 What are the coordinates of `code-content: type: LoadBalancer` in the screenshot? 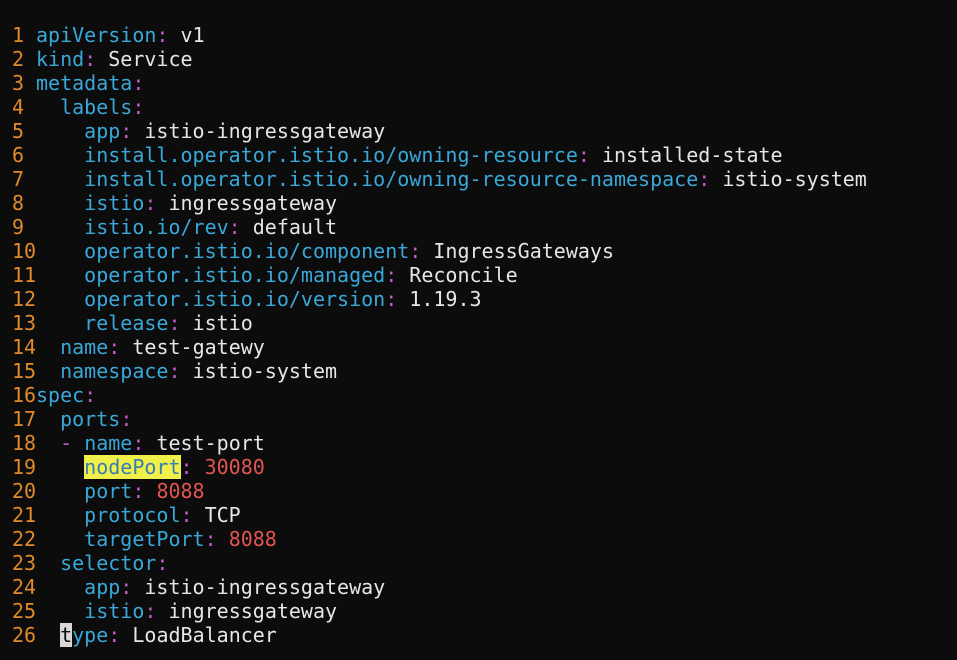 It's located at (156, 635).